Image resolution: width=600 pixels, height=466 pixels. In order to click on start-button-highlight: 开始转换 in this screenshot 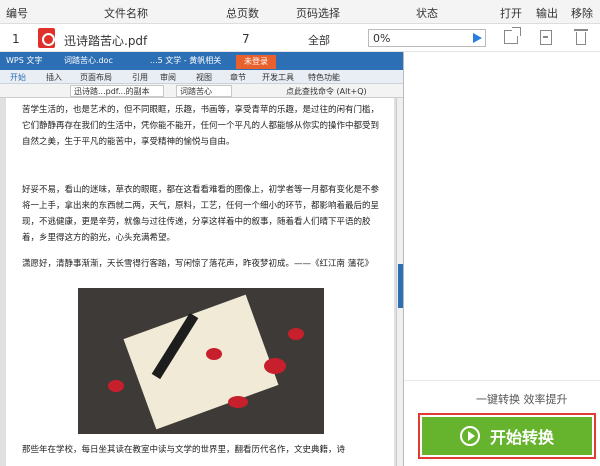, I will do `click(507, 436)`.